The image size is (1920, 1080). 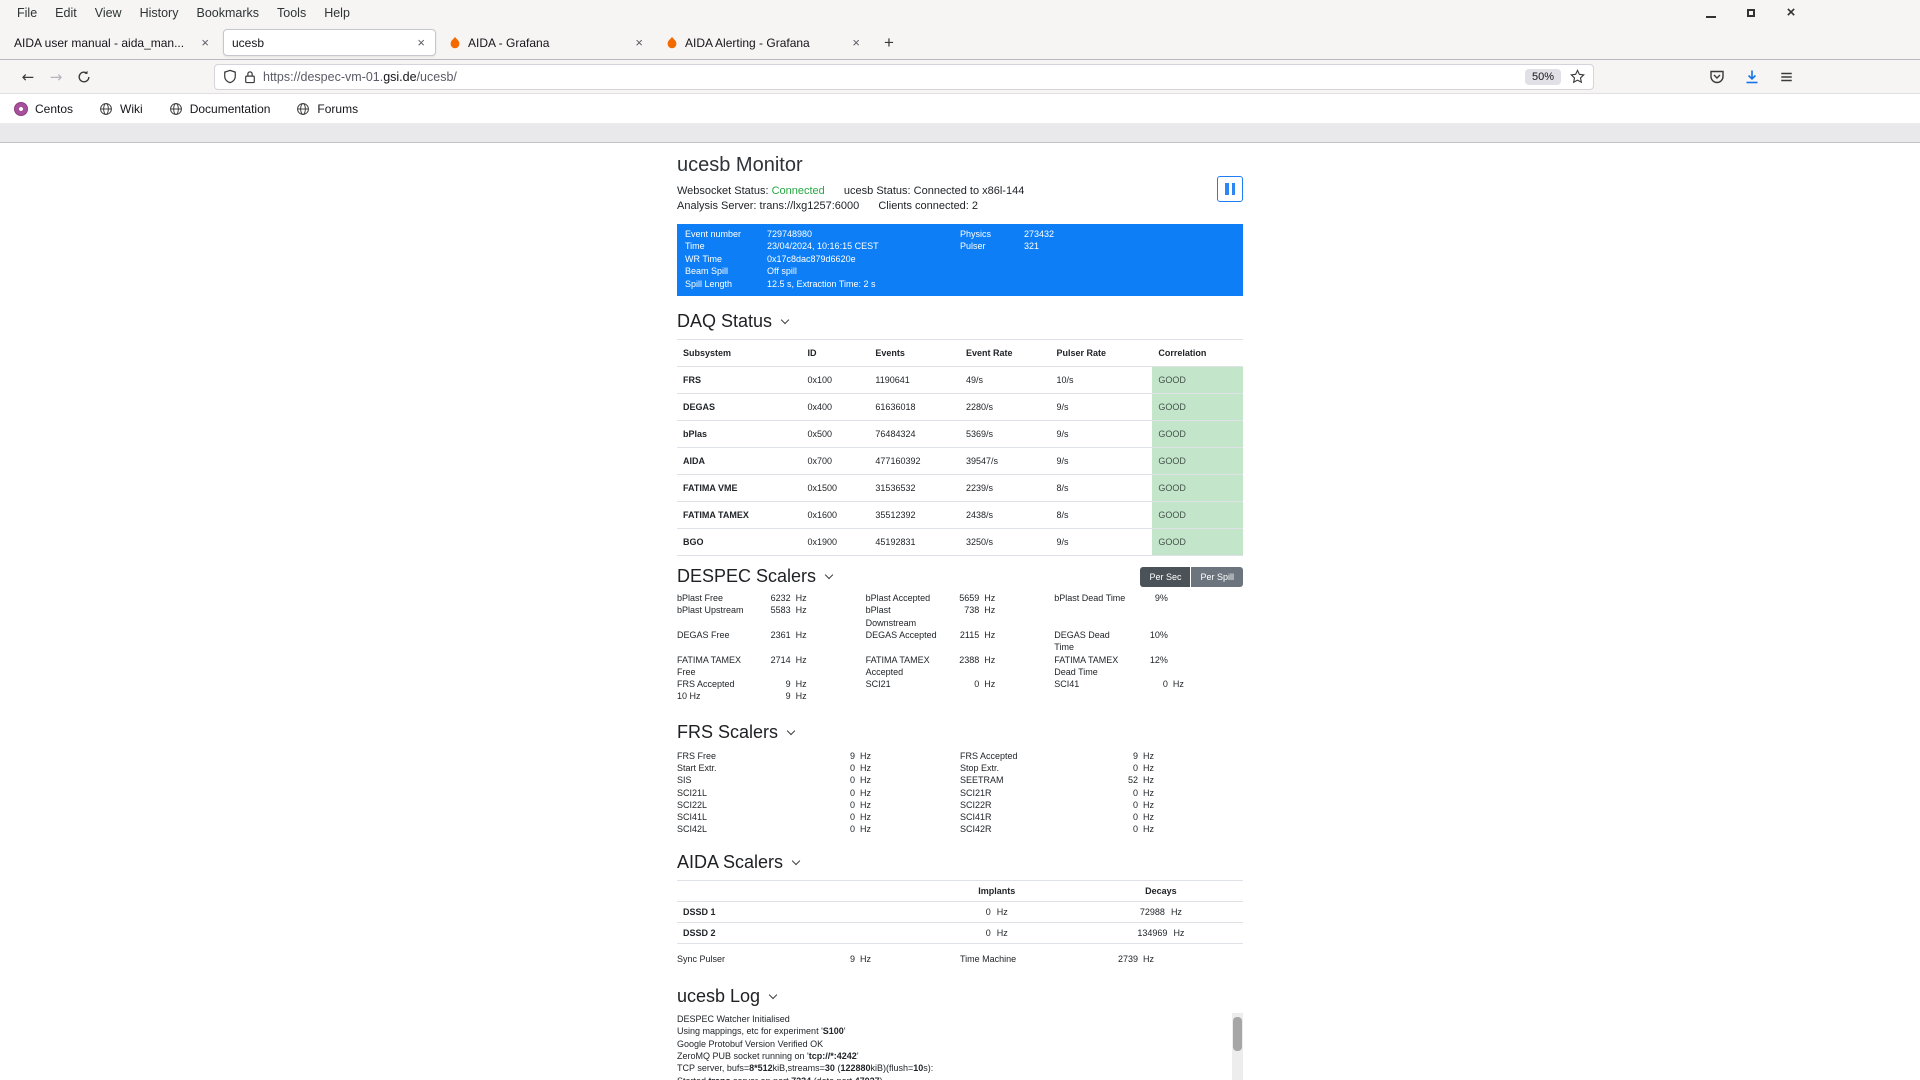 I want to click on reload-icon, so click(x=84, y=77).